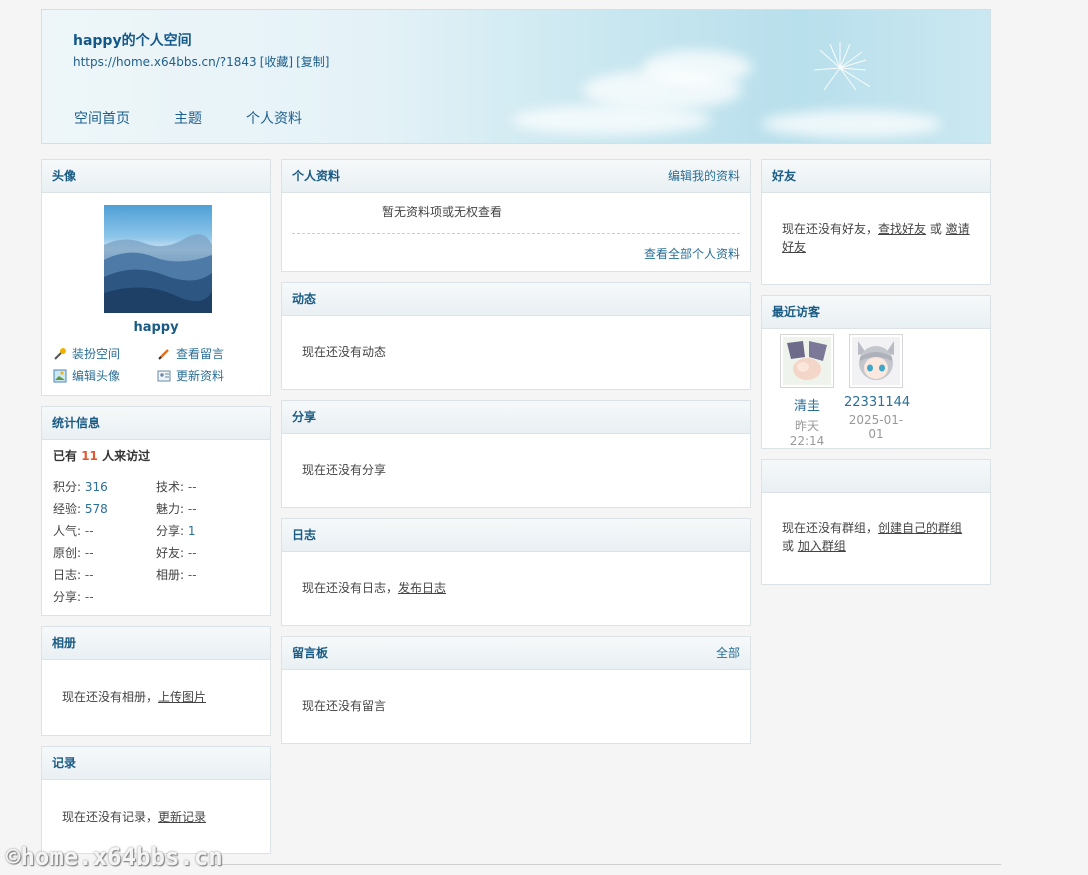 This screenshot has width=1088, height=875. What do you see at coordinates (176, 487) in the screenshot?
I see `stat-skill: 技术: --` at bounding box center [176, 487].